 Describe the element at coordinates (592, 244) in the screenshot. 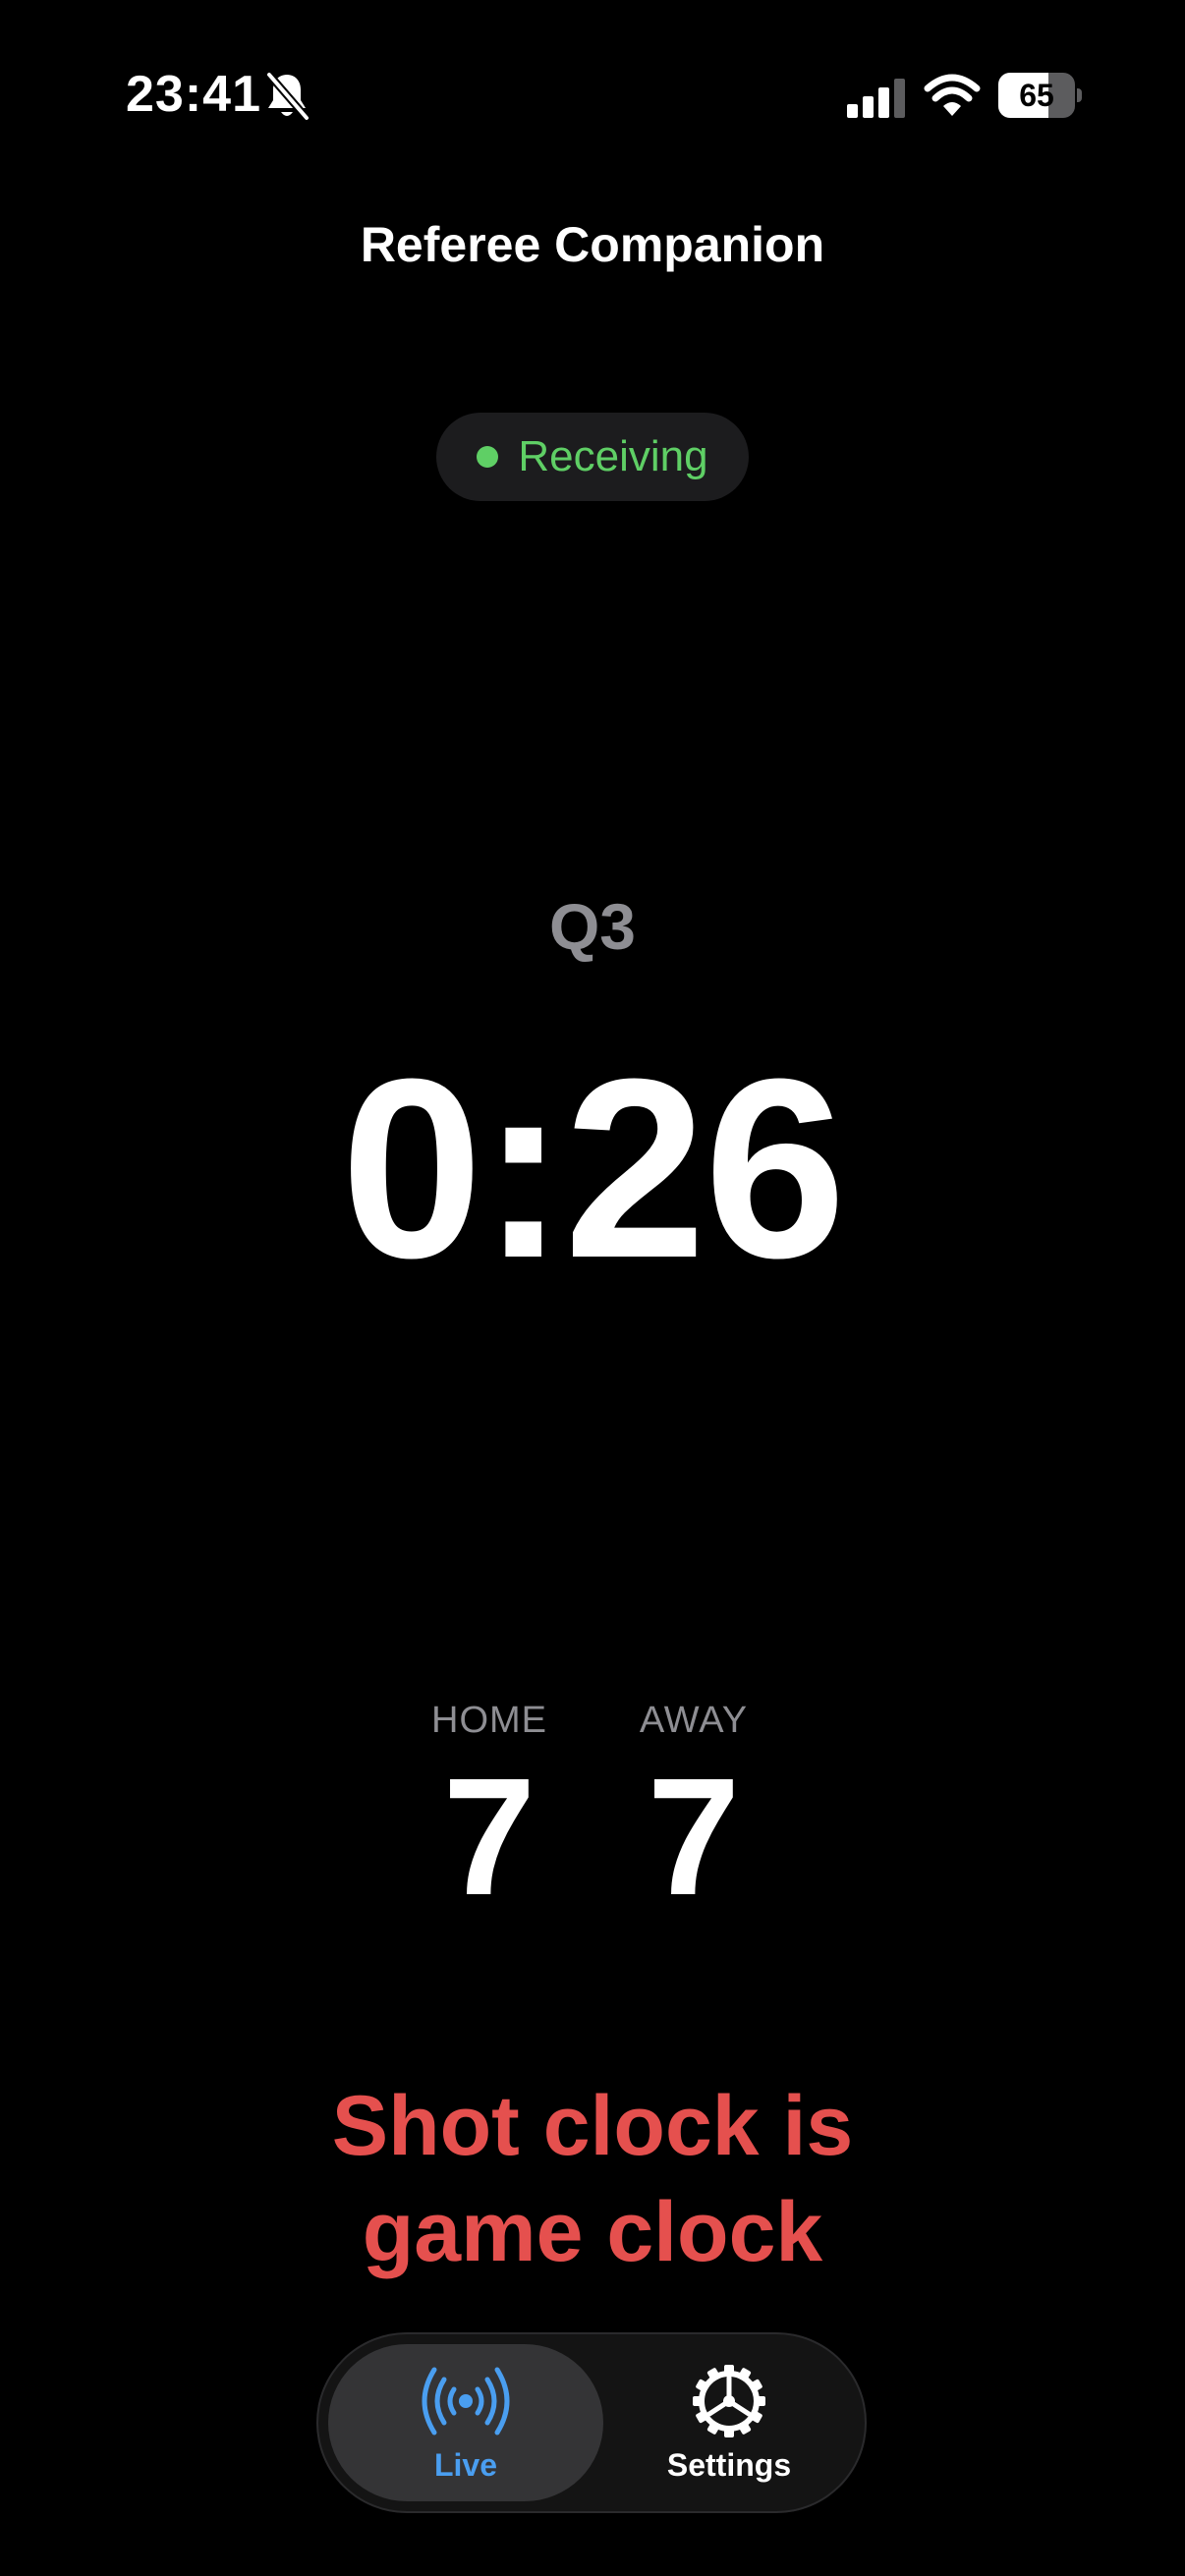

I see `page-title: Referee Companion` at that location.